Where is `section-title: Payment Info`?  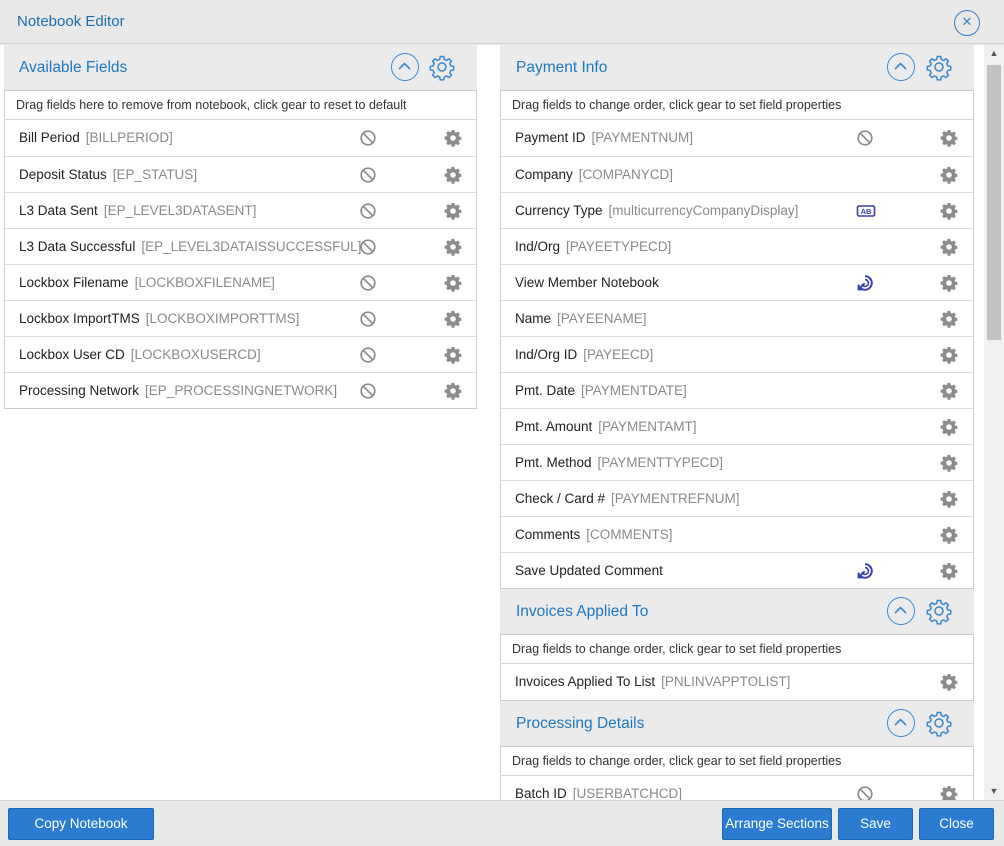
section-title: Payment Info is located at coordinates (562, 67).